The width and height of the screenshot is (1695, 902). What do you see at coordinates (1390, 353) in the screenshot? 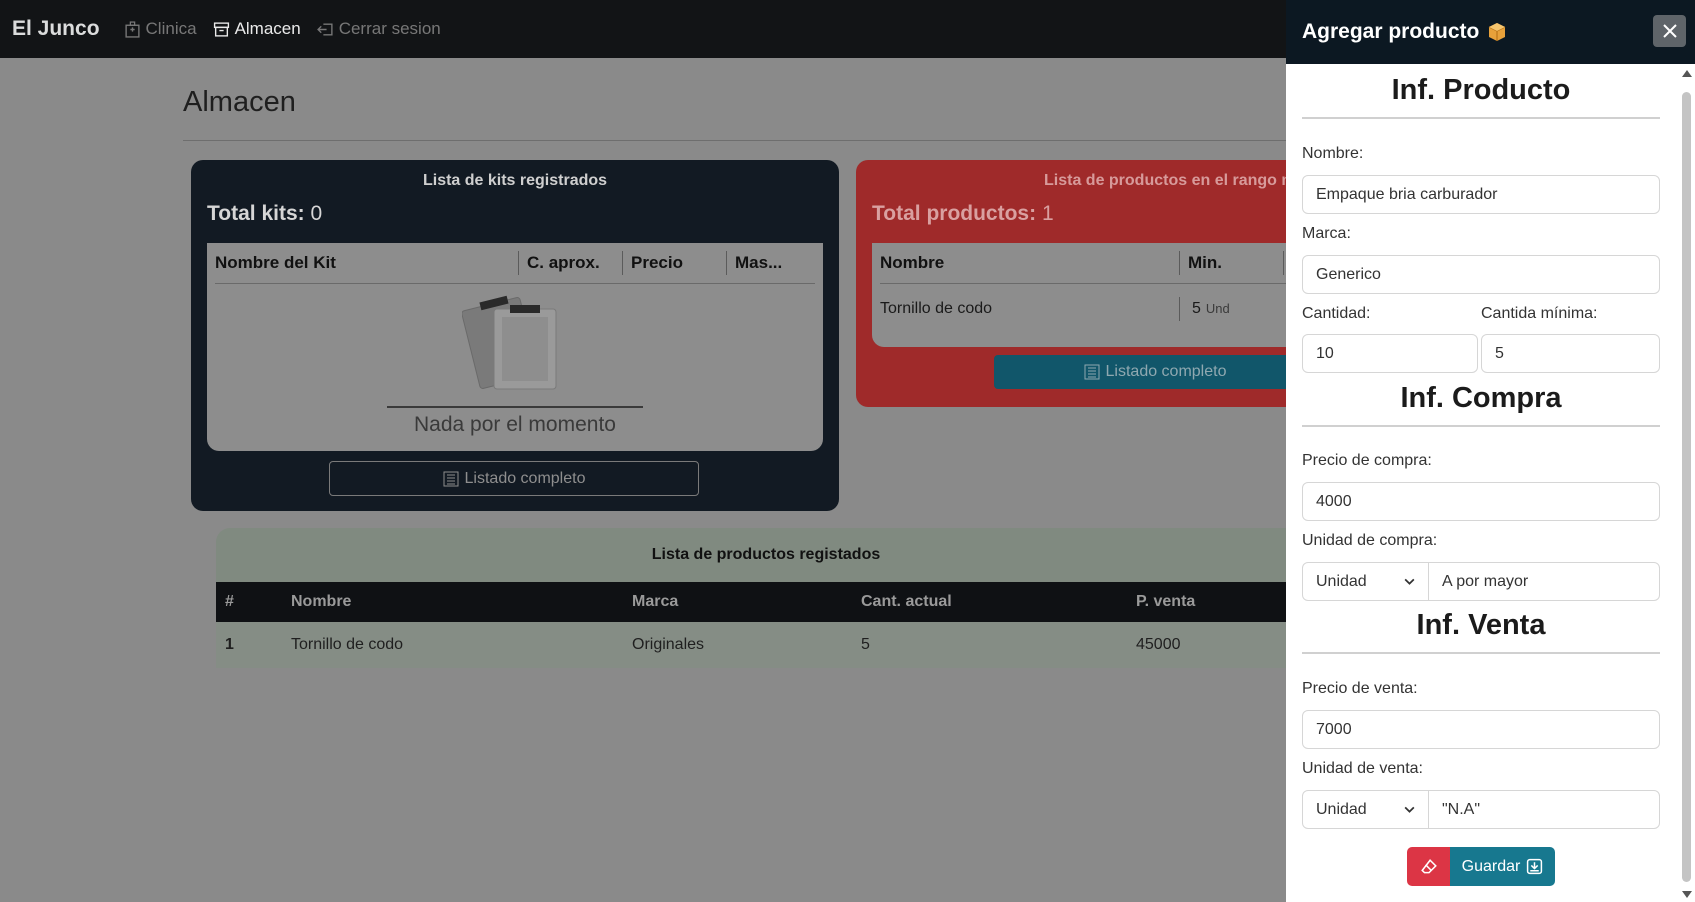
I see `cantidad-input: 10` at bounding box center [1390, 353].